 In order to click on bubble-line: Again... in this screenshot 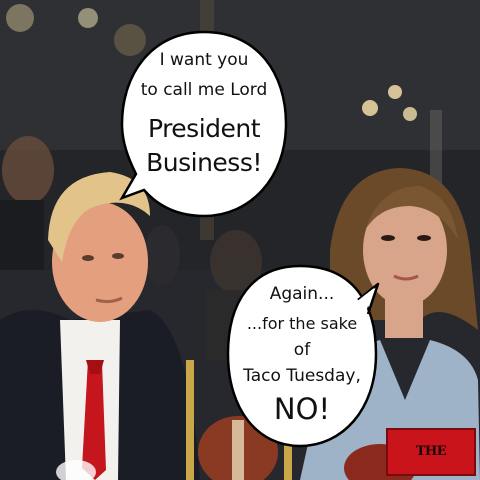, I will do `click(302, 294)`.